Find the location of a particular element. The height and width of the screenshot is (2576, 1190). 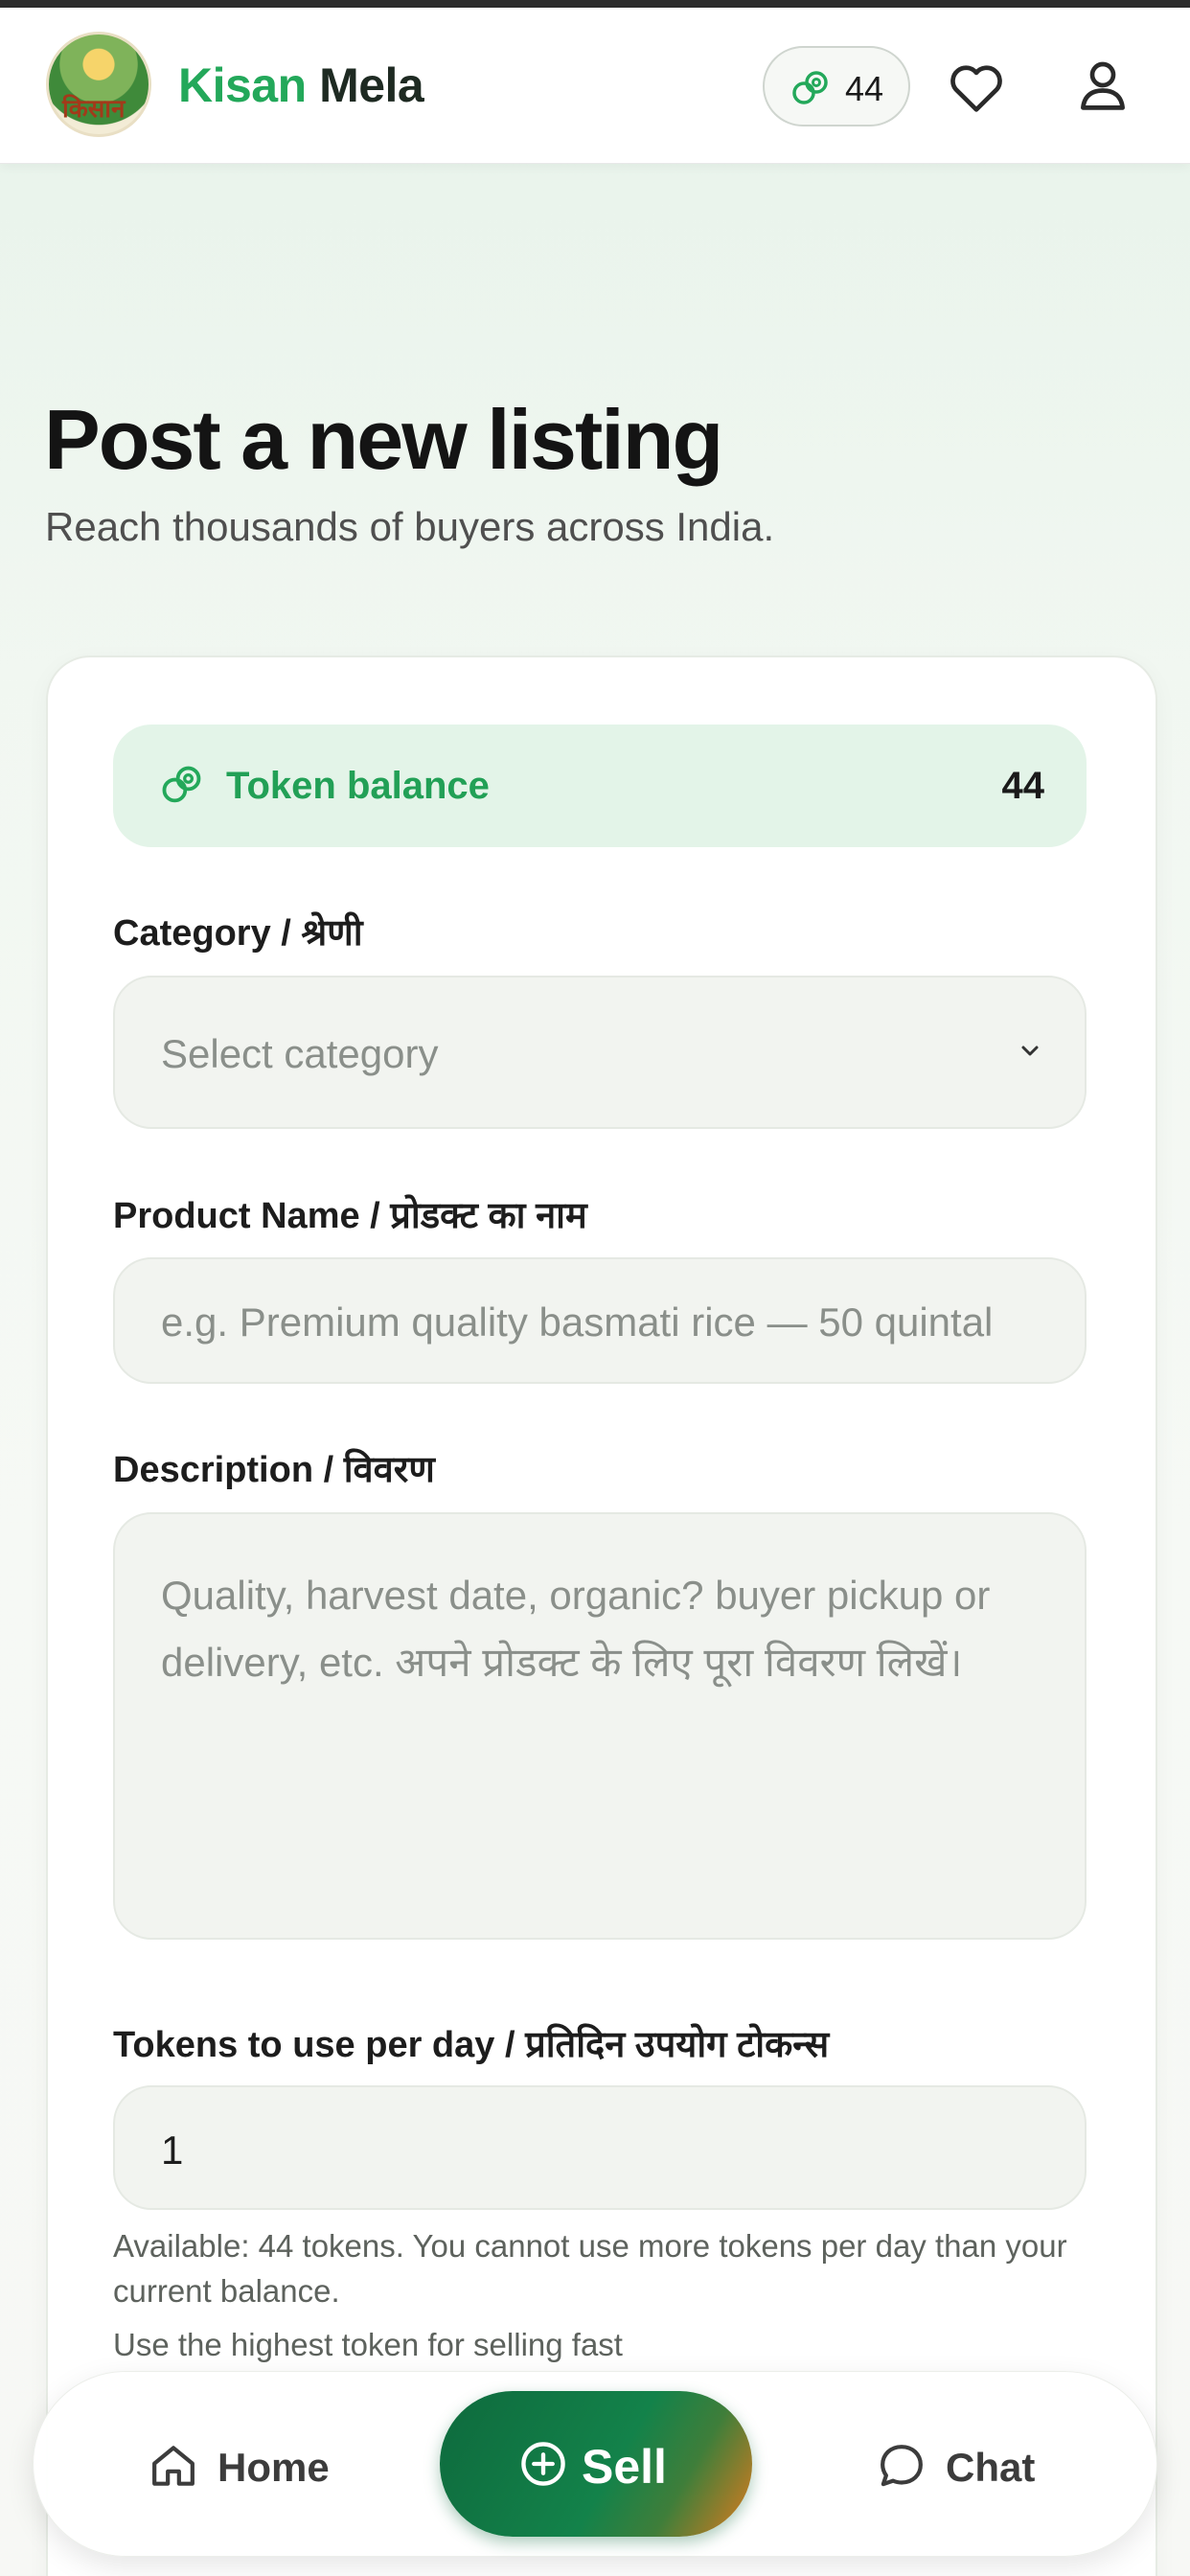

user-icon is located at coordinates (1103, 85).